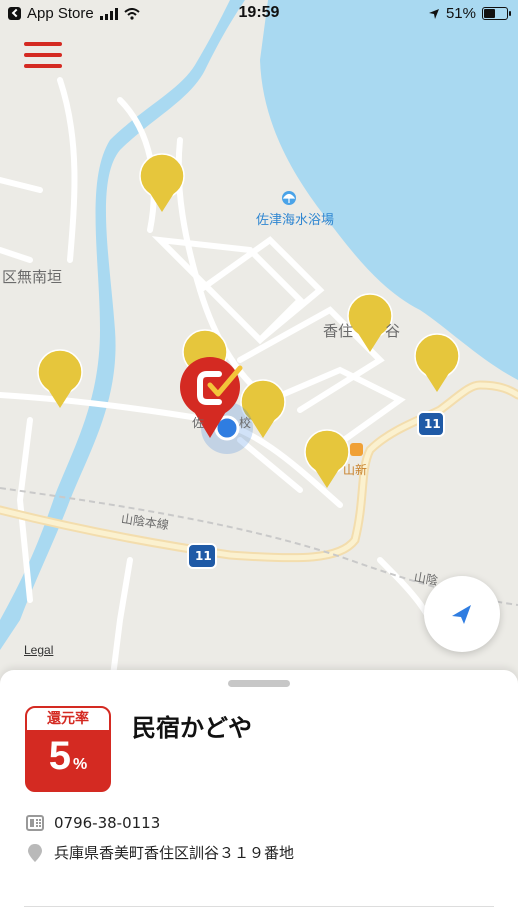 The width and height of the screenshot is (518, 920). Describe the element at coordinates (259, 683) in the screenshot. I see `sheet-grabber` at that location.